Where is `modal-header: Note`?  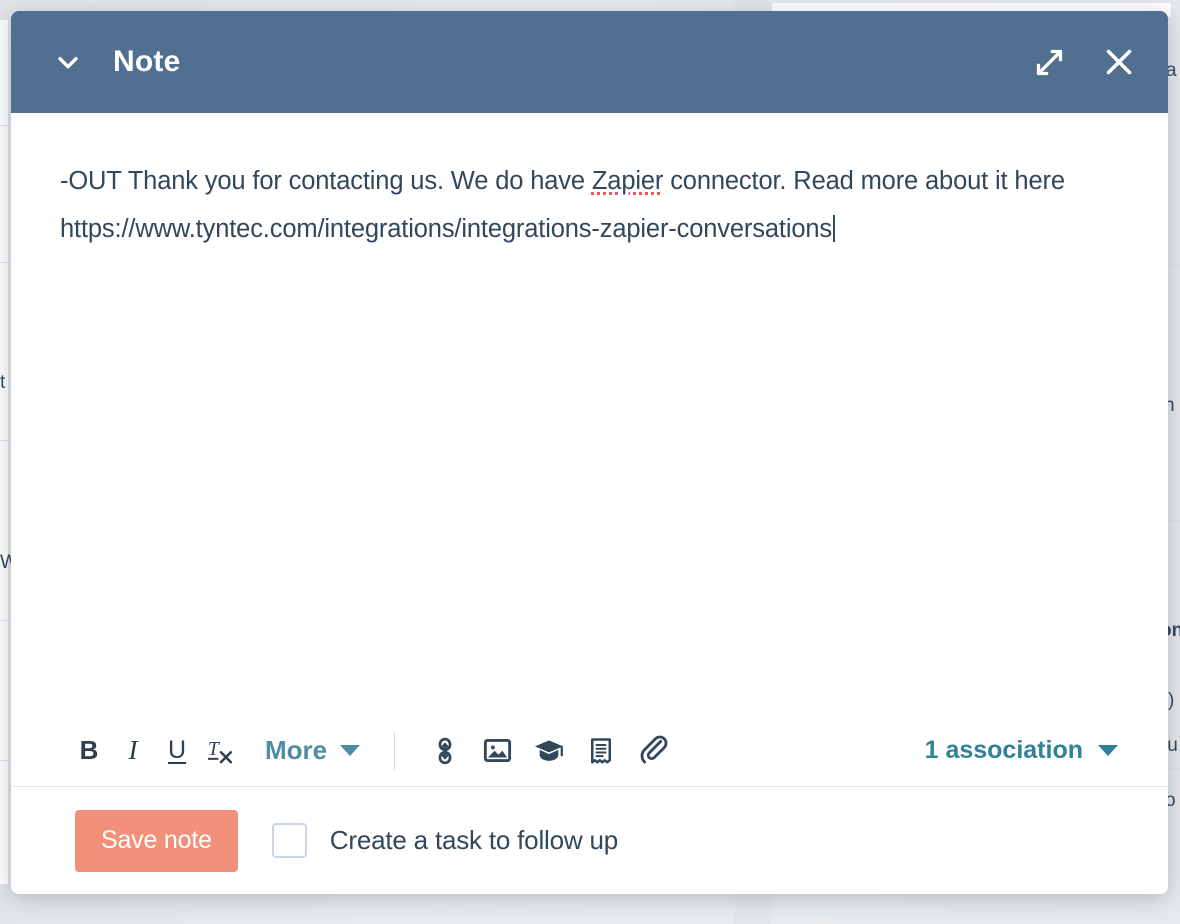 modal-header: Note is located at coordinates (589, 62).